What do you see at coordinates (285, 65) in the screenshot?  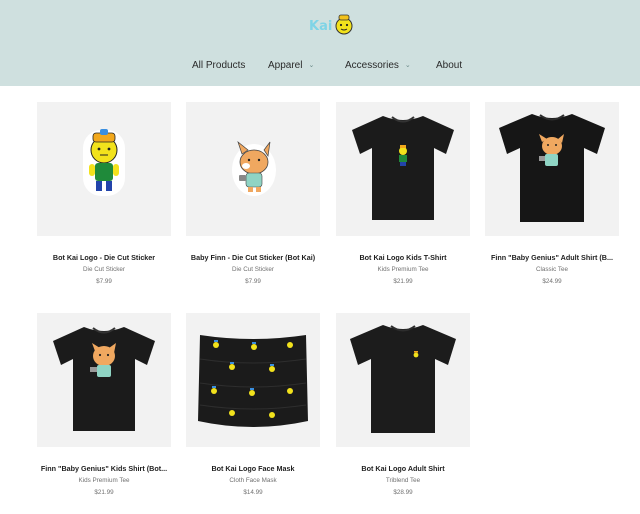 I see `nav-apparel-label: Apparel` at bounding box center [285, 65].